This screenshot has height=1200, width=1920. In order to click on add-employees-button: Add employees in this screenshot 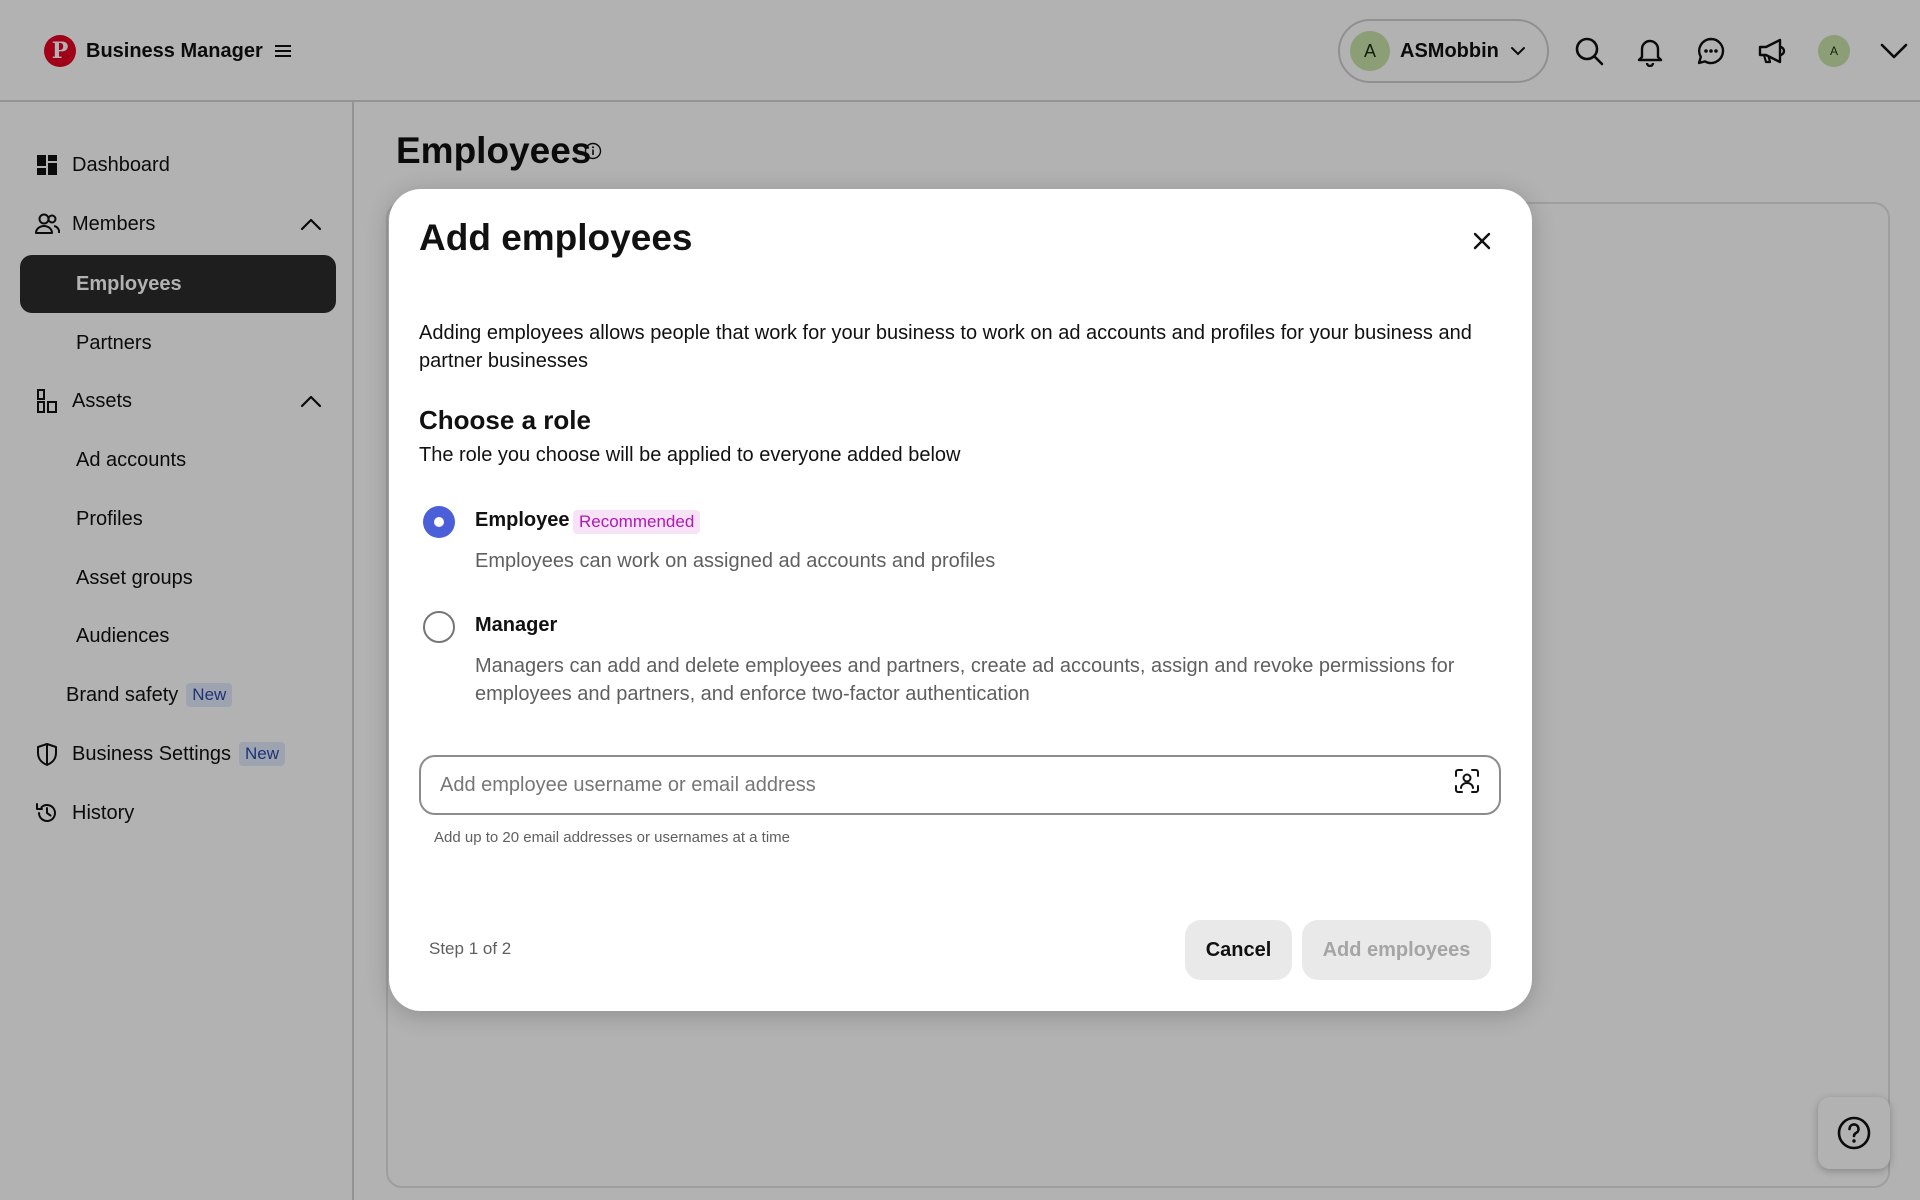, I will do `click(1396, 950)`.